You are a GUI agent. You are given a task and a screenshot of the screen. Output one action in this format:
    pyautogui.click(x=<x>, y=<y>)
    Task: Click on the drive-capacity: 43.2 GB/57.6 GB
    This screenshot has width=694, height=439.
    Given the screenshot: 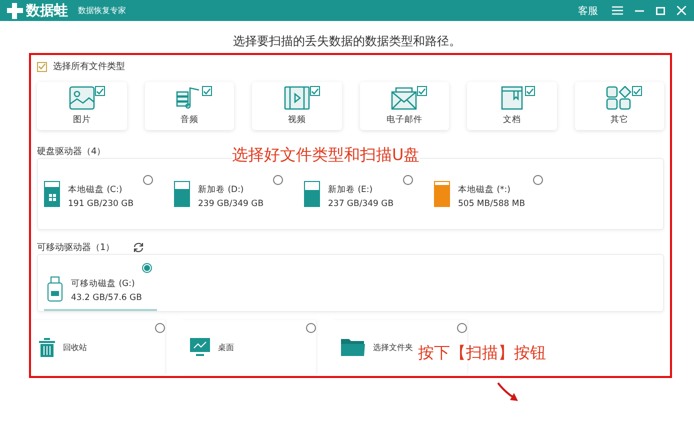 What is the action you would take?
    pyautogui.click(x=106, y=298)
    